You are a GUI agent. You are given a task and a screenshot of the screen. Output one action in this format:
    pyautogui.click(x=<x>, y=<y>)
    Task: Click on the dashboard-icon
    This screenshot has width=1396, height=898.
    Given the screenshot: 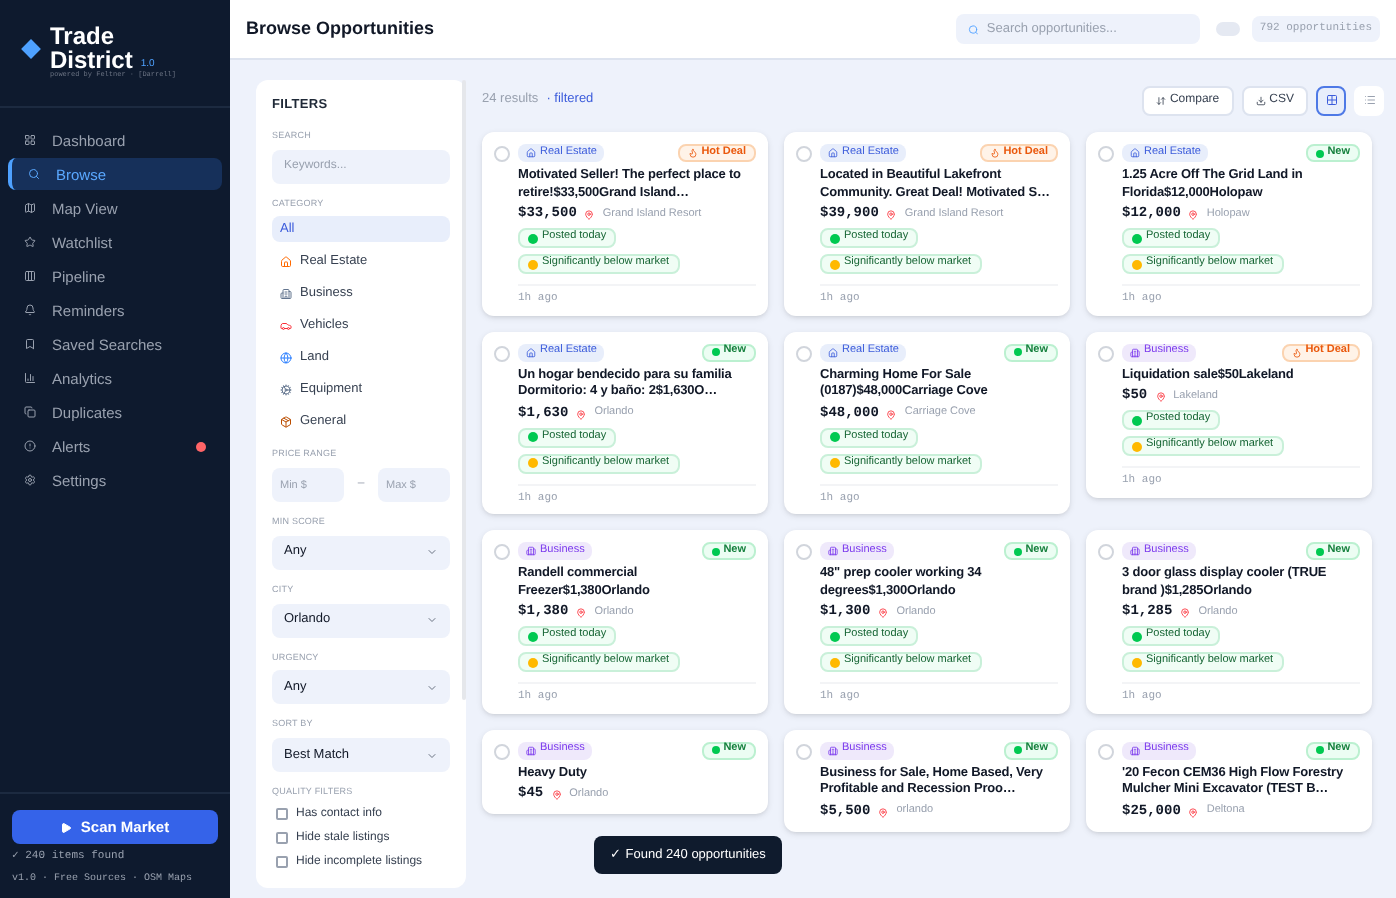 What is the action you would take?
    pyautogui.click(x=30, y=140)
    